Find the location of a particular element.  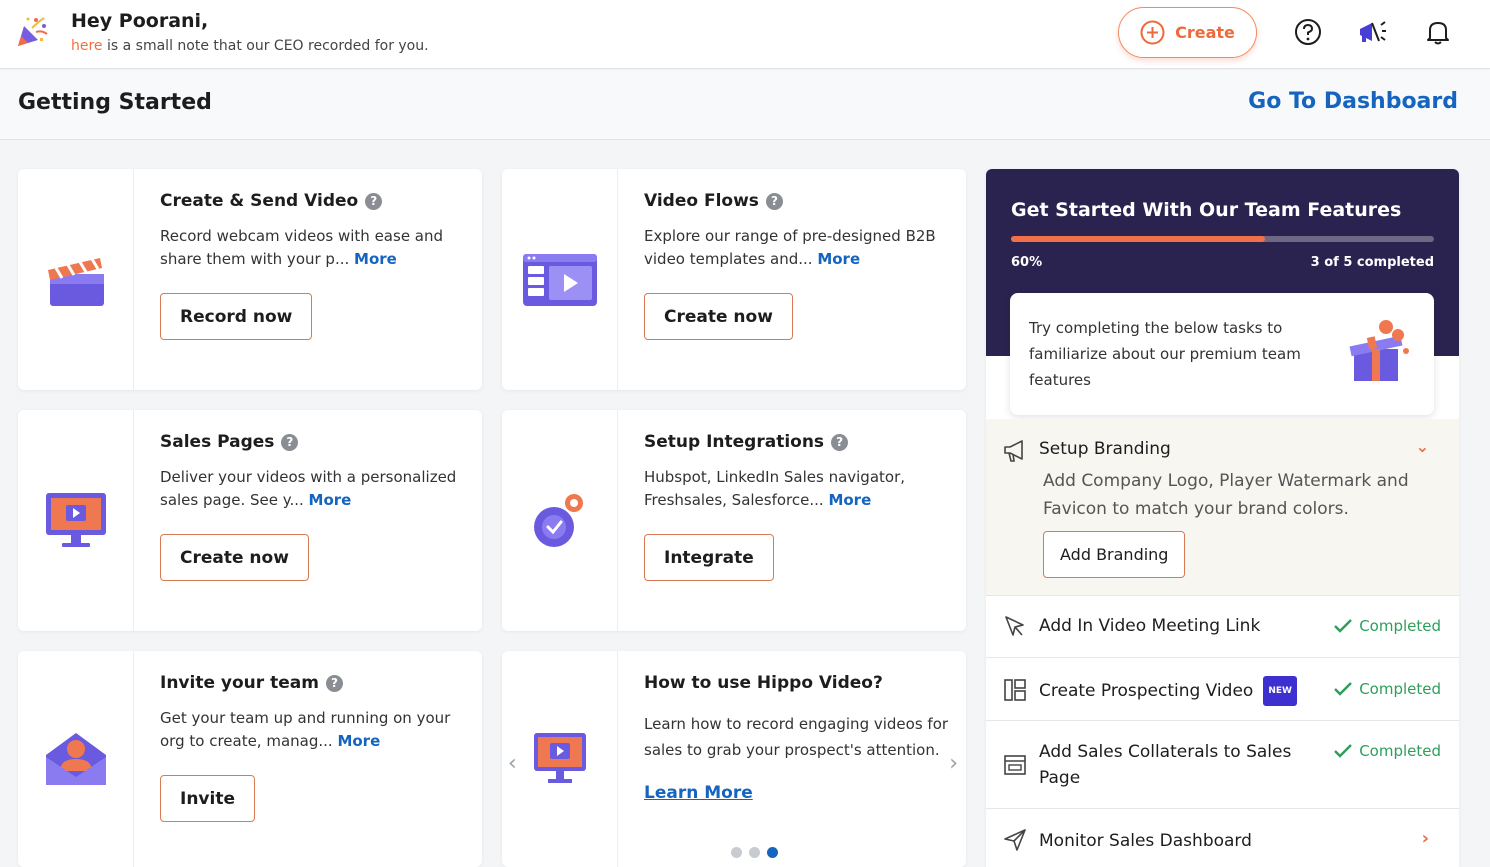

chevron-right-icon: › is located at coordinates (1425, 838).